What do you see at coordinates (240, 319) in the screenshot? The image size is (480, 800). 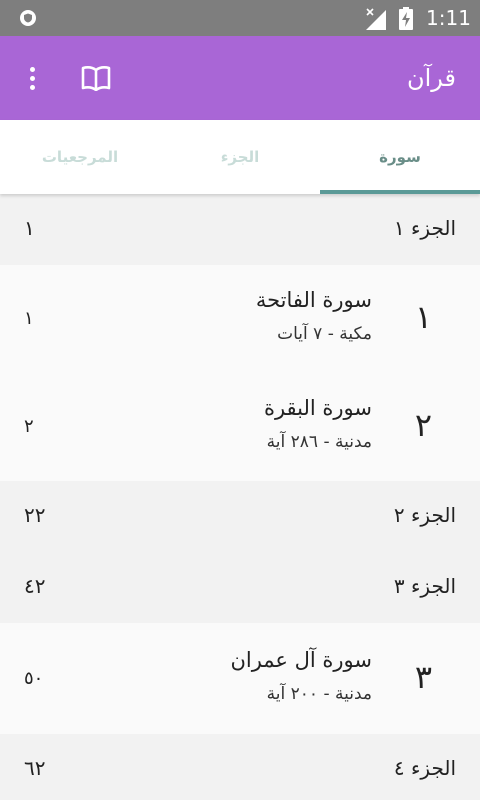 I see `surah-row: ١ سورة الفاتحة مكية - ٧ آيات ١` at bounding box center [240, 319].